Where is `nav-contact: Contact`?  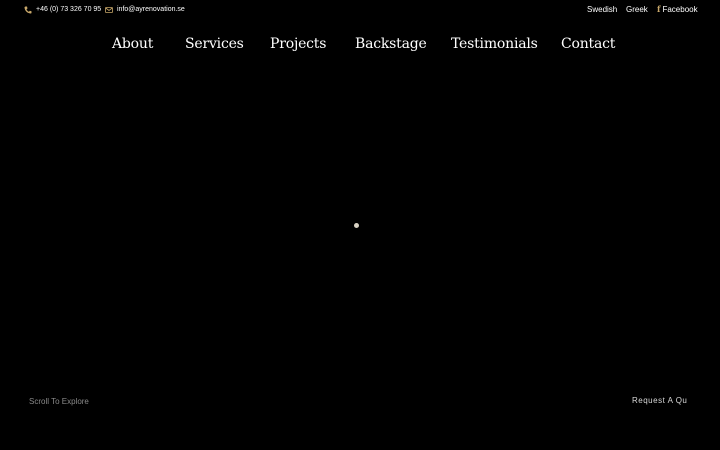 nav-contact: Contact is located at coordinates (588, 44).